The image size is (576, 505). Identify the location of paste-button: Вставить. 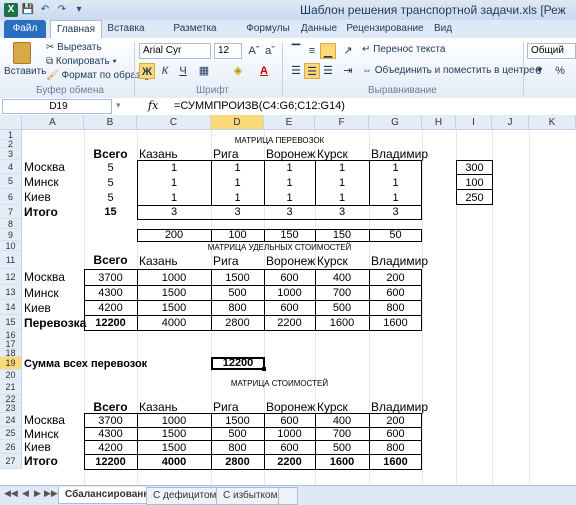
(25, 61).